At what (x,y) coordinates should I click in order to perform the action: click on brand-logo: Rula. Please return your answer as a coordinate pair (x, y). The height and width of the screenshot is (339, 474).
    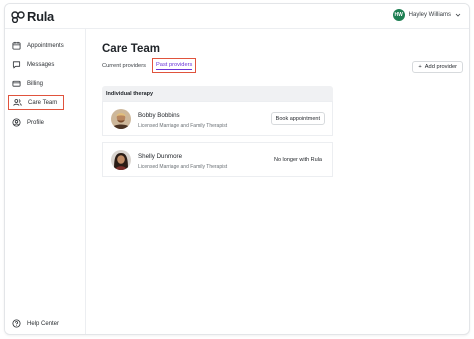
    Looking at the image, I should click on (32, 16).